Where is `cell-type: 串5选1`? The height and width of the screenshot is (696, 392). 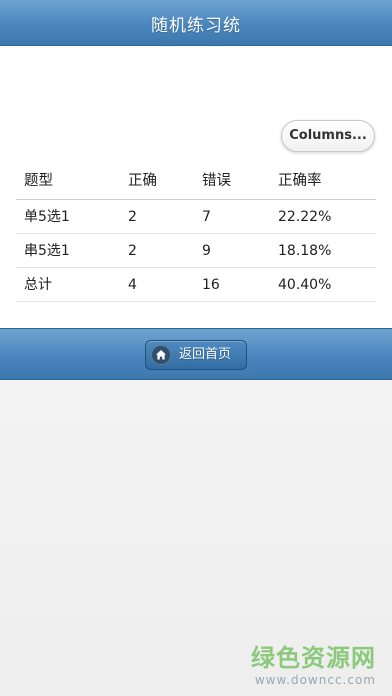 cell-type: 串5选1 is located at coordinates (47, 251).